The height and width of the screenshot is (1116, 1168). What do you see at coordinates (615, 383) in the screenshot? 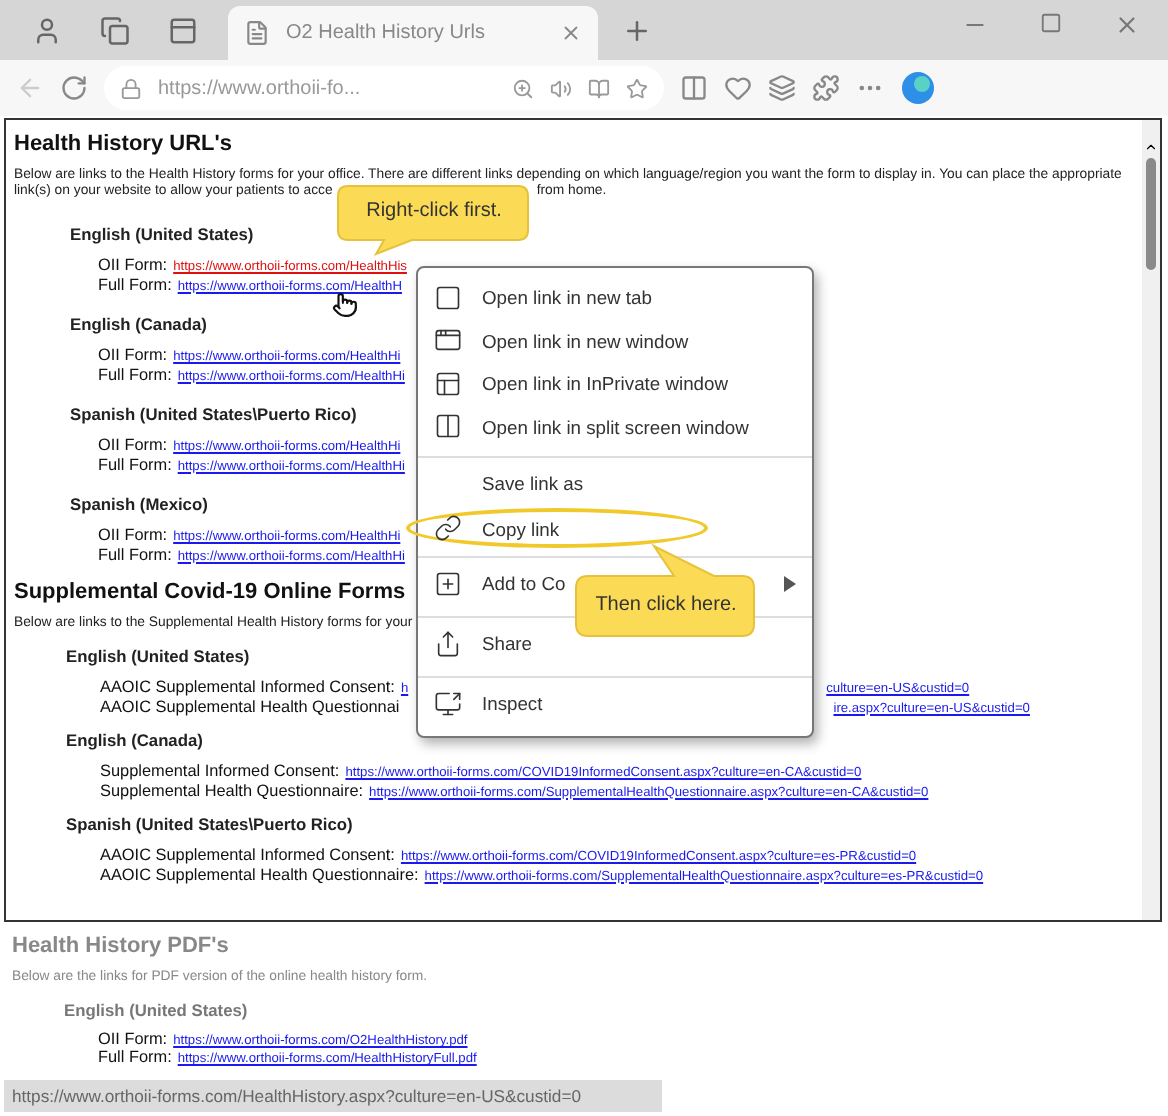
I see `menu-item: Open link in InPrivate window` at bounding box center [615, 383].